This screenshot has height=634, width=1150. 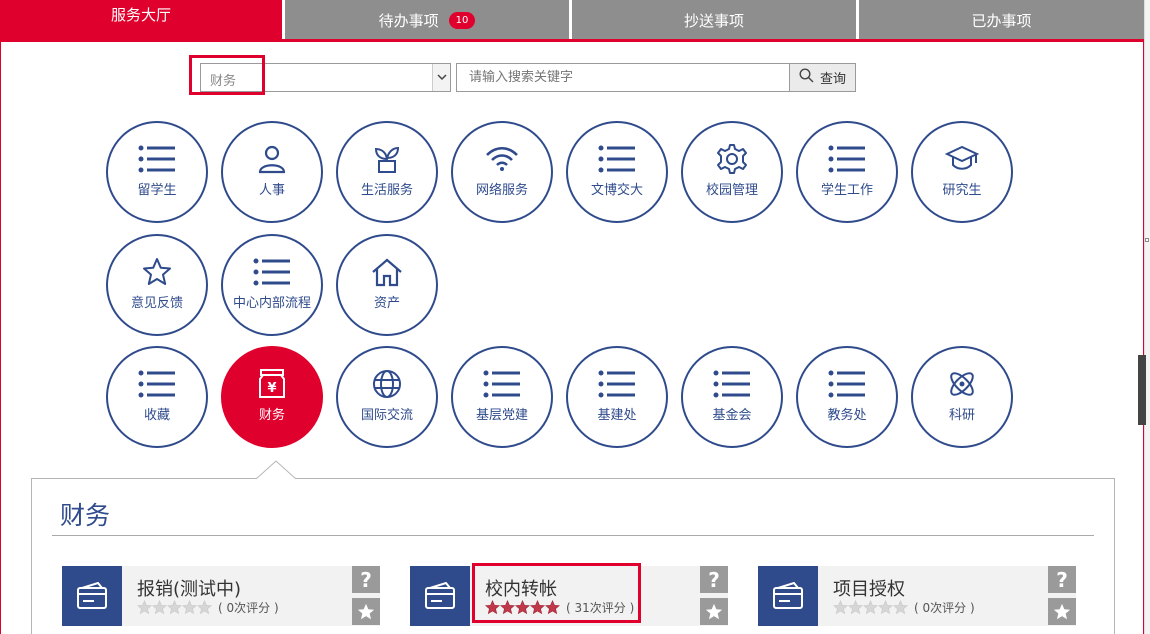 I want to click on service-card: 报销(测试中) ( 0次评分 ) ?, so click(x=221, y=596).